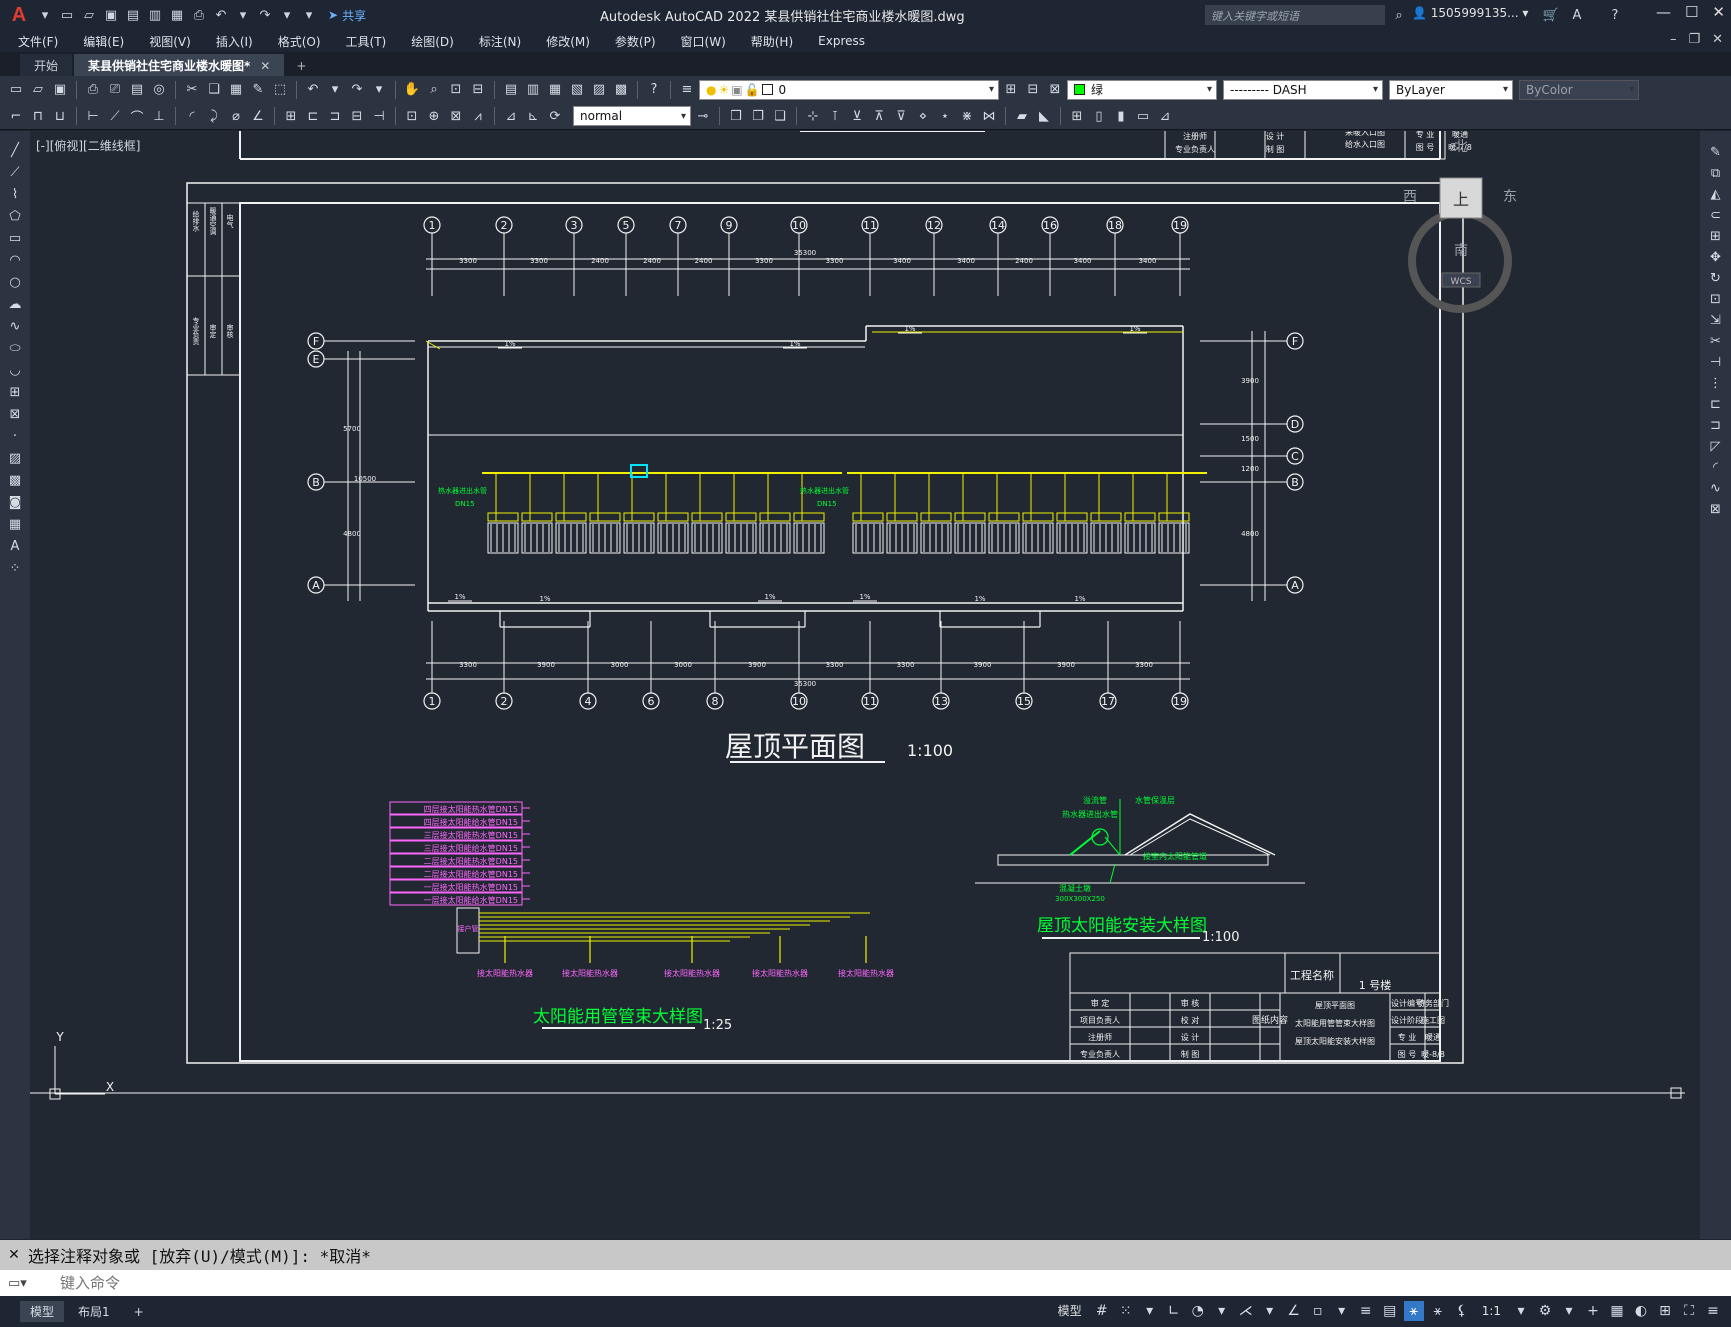 This screenshot has width=1731, height=1327. I want to click on join-icon: ⊐, so click(1716, 425).